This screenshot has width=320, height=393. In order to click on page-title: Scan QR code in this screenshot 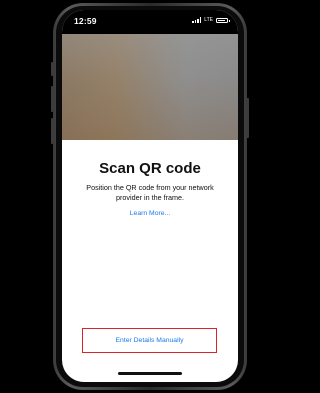, I will do `click(150, 168)`.